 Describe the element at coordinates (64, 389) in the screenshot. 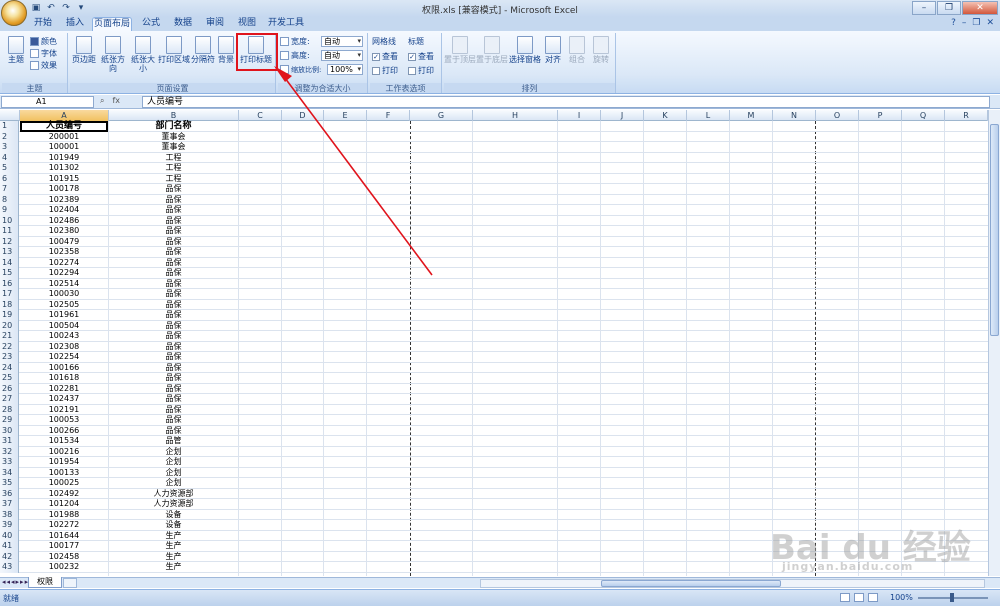

I see `cell-employee-id: 102281` at that location.